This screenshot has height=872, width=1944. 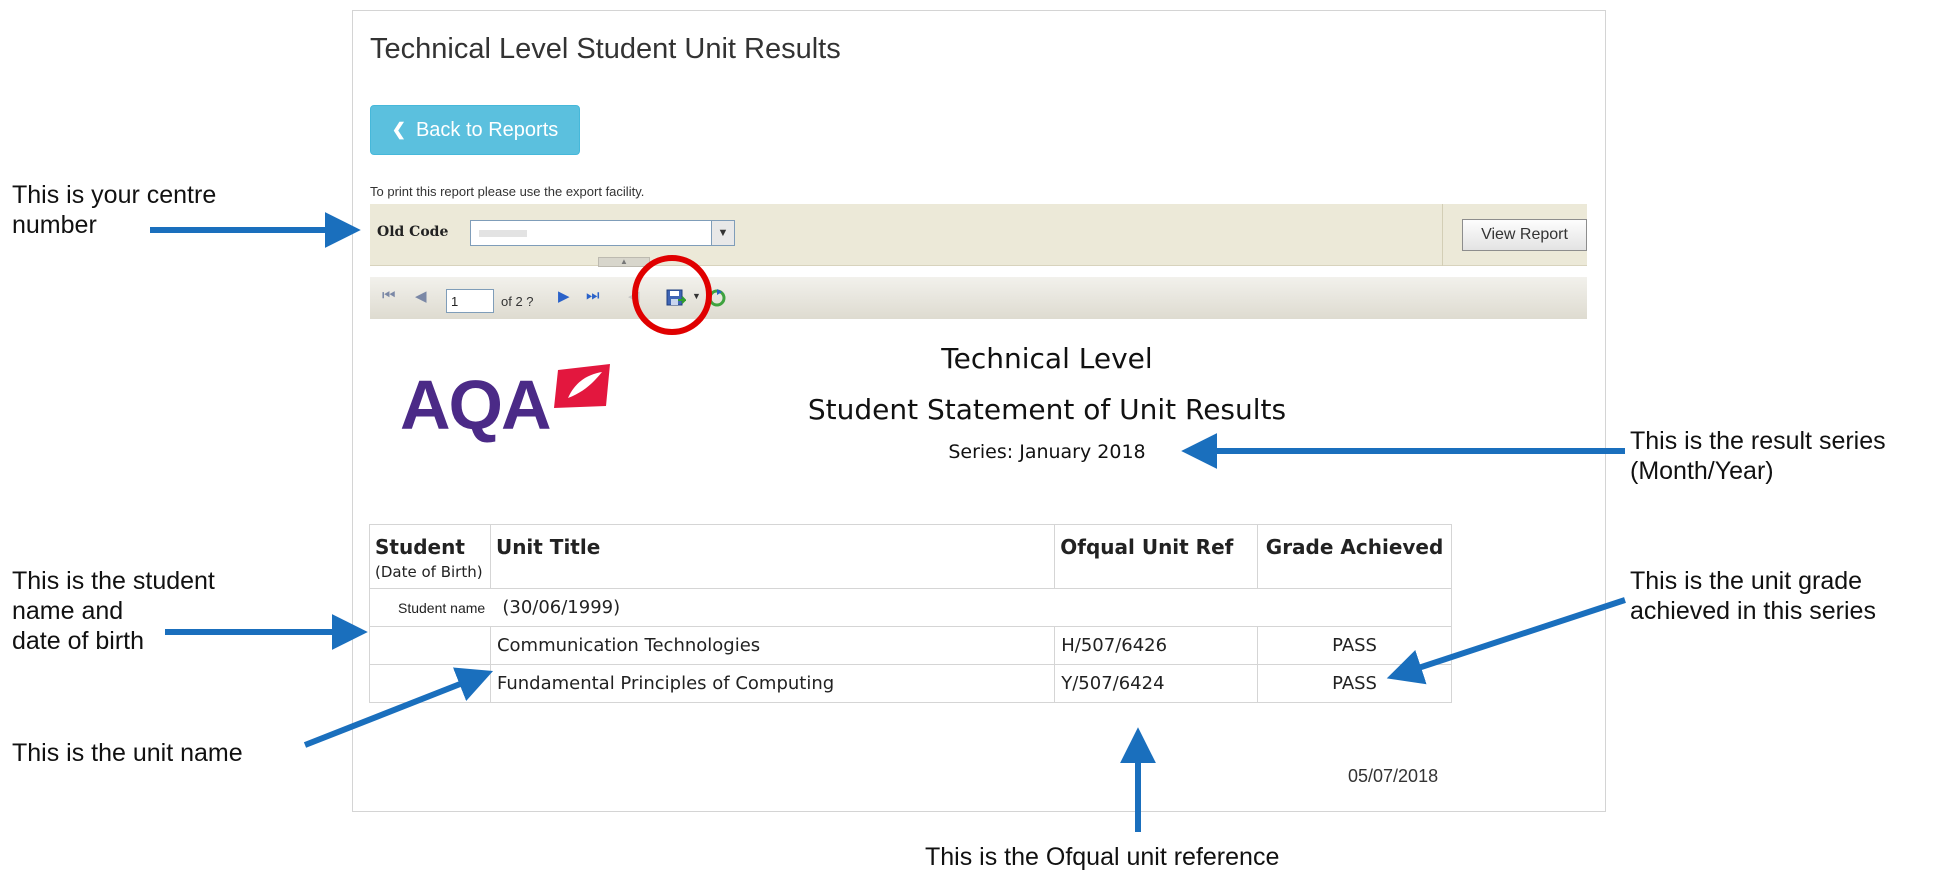 I want to click on annotation-series: This is the result series (Month/Year), so click(x=1758, y=456).